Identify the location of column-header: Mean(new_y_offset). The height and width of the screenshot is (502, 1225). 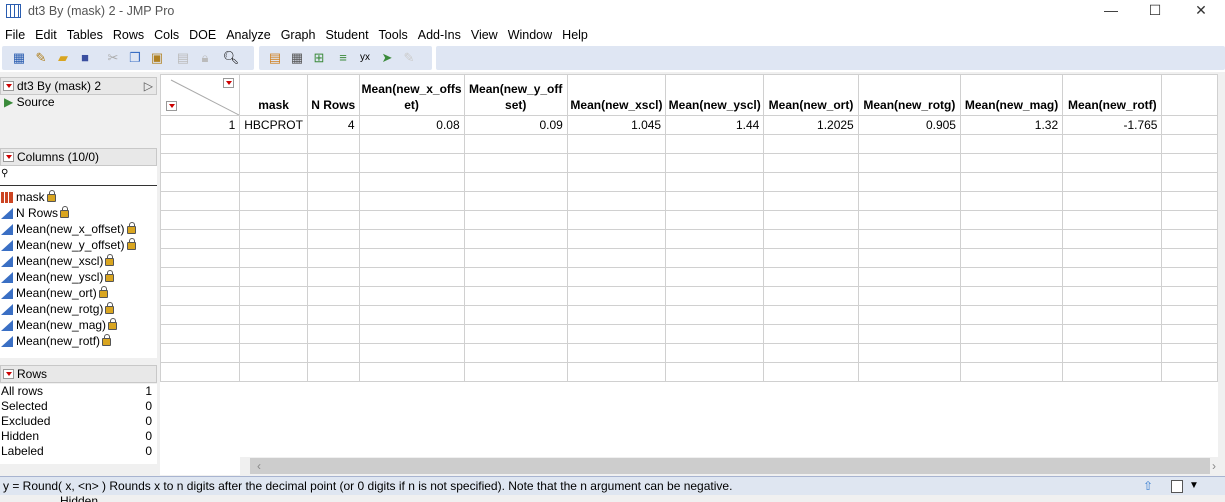
(515, 95).